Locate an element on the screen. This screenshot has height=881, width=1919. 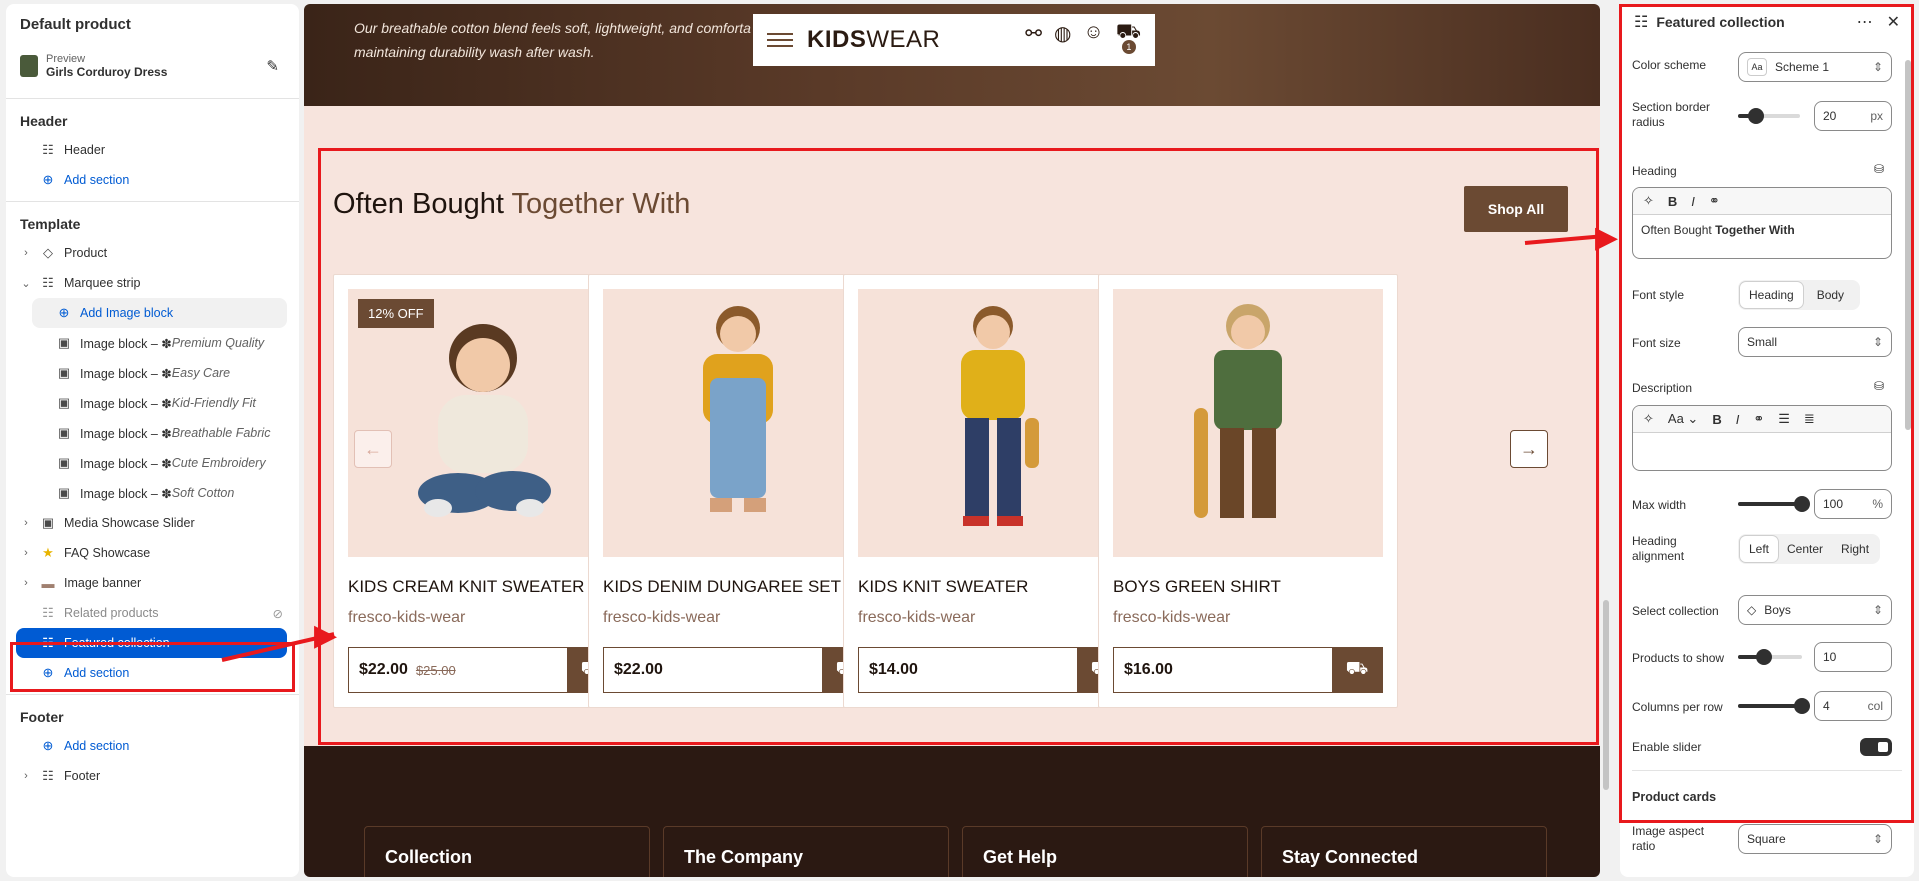
sidebar-item-image-banner: › ▬ Image banner is located at coordinates (152, 583).